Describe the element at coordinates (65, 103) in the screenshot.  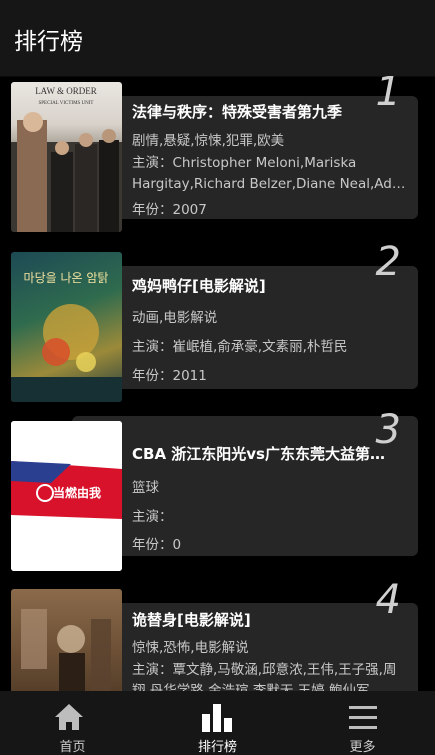
I see `poster-subtitle: SPECIAL VICTIMS UNIT` at that location.